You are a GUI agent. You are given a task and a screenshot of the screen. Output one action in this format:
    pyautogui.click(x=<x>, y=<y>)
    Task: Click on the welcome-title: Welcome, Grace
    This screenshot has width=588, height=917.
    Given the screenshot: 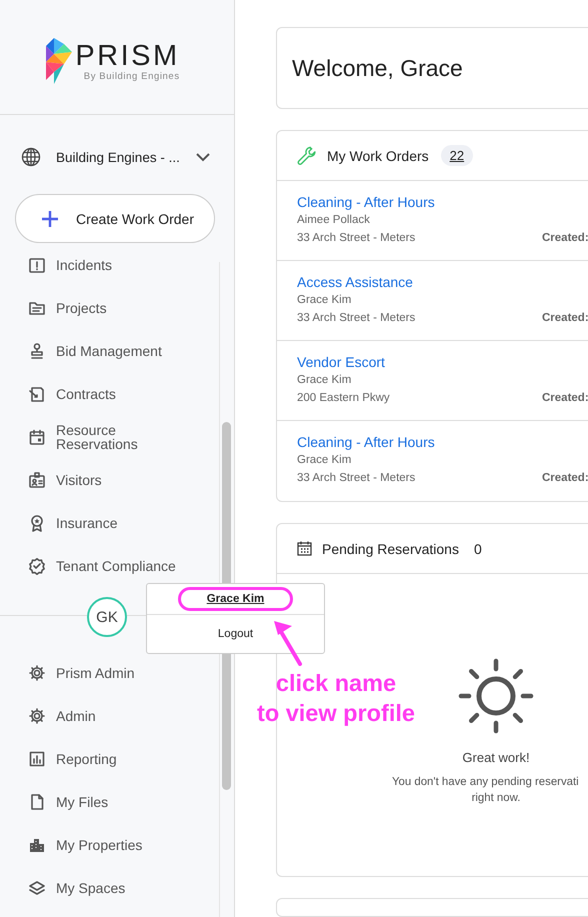 What is the action you would take?
    pyautogui.click(x=377, y=68)
    